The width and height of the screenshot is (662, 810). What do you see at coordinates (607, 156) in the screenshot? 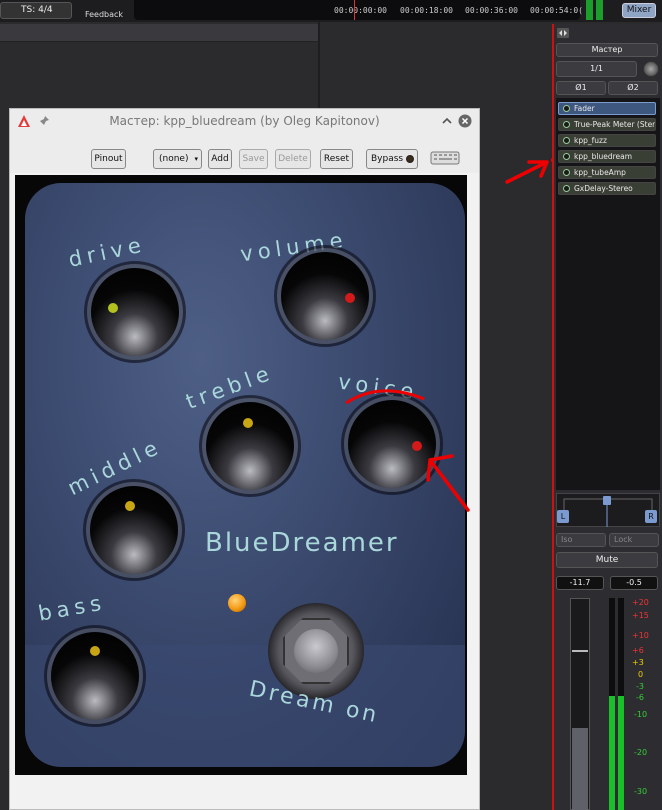
I see `plugin-item-kpp-bluedream: kpp_bluedream` at bounding box center [607, 156].